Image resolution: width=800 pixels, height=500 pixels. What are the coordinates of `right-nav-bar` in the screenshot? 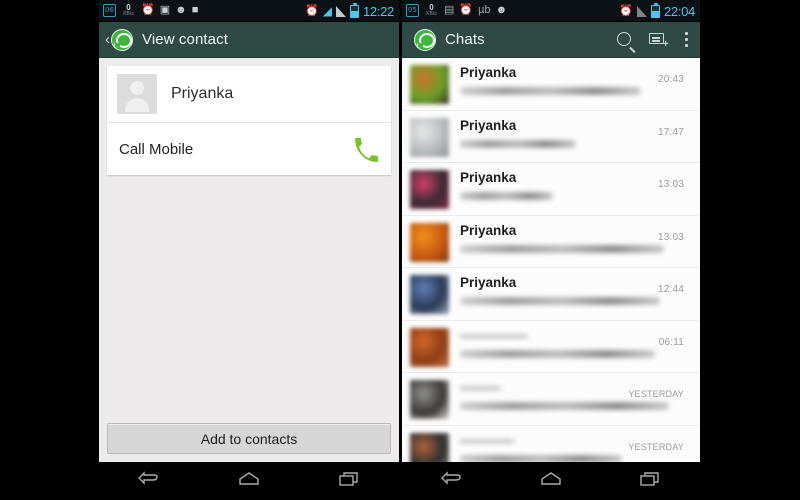 It's located at (551, 481).